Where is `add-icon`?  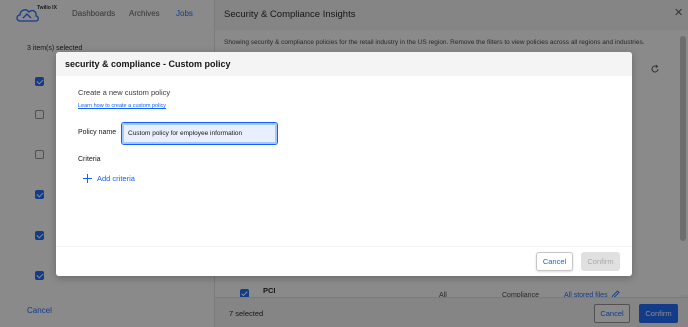 add-icon is located at coordinates (87, 178).